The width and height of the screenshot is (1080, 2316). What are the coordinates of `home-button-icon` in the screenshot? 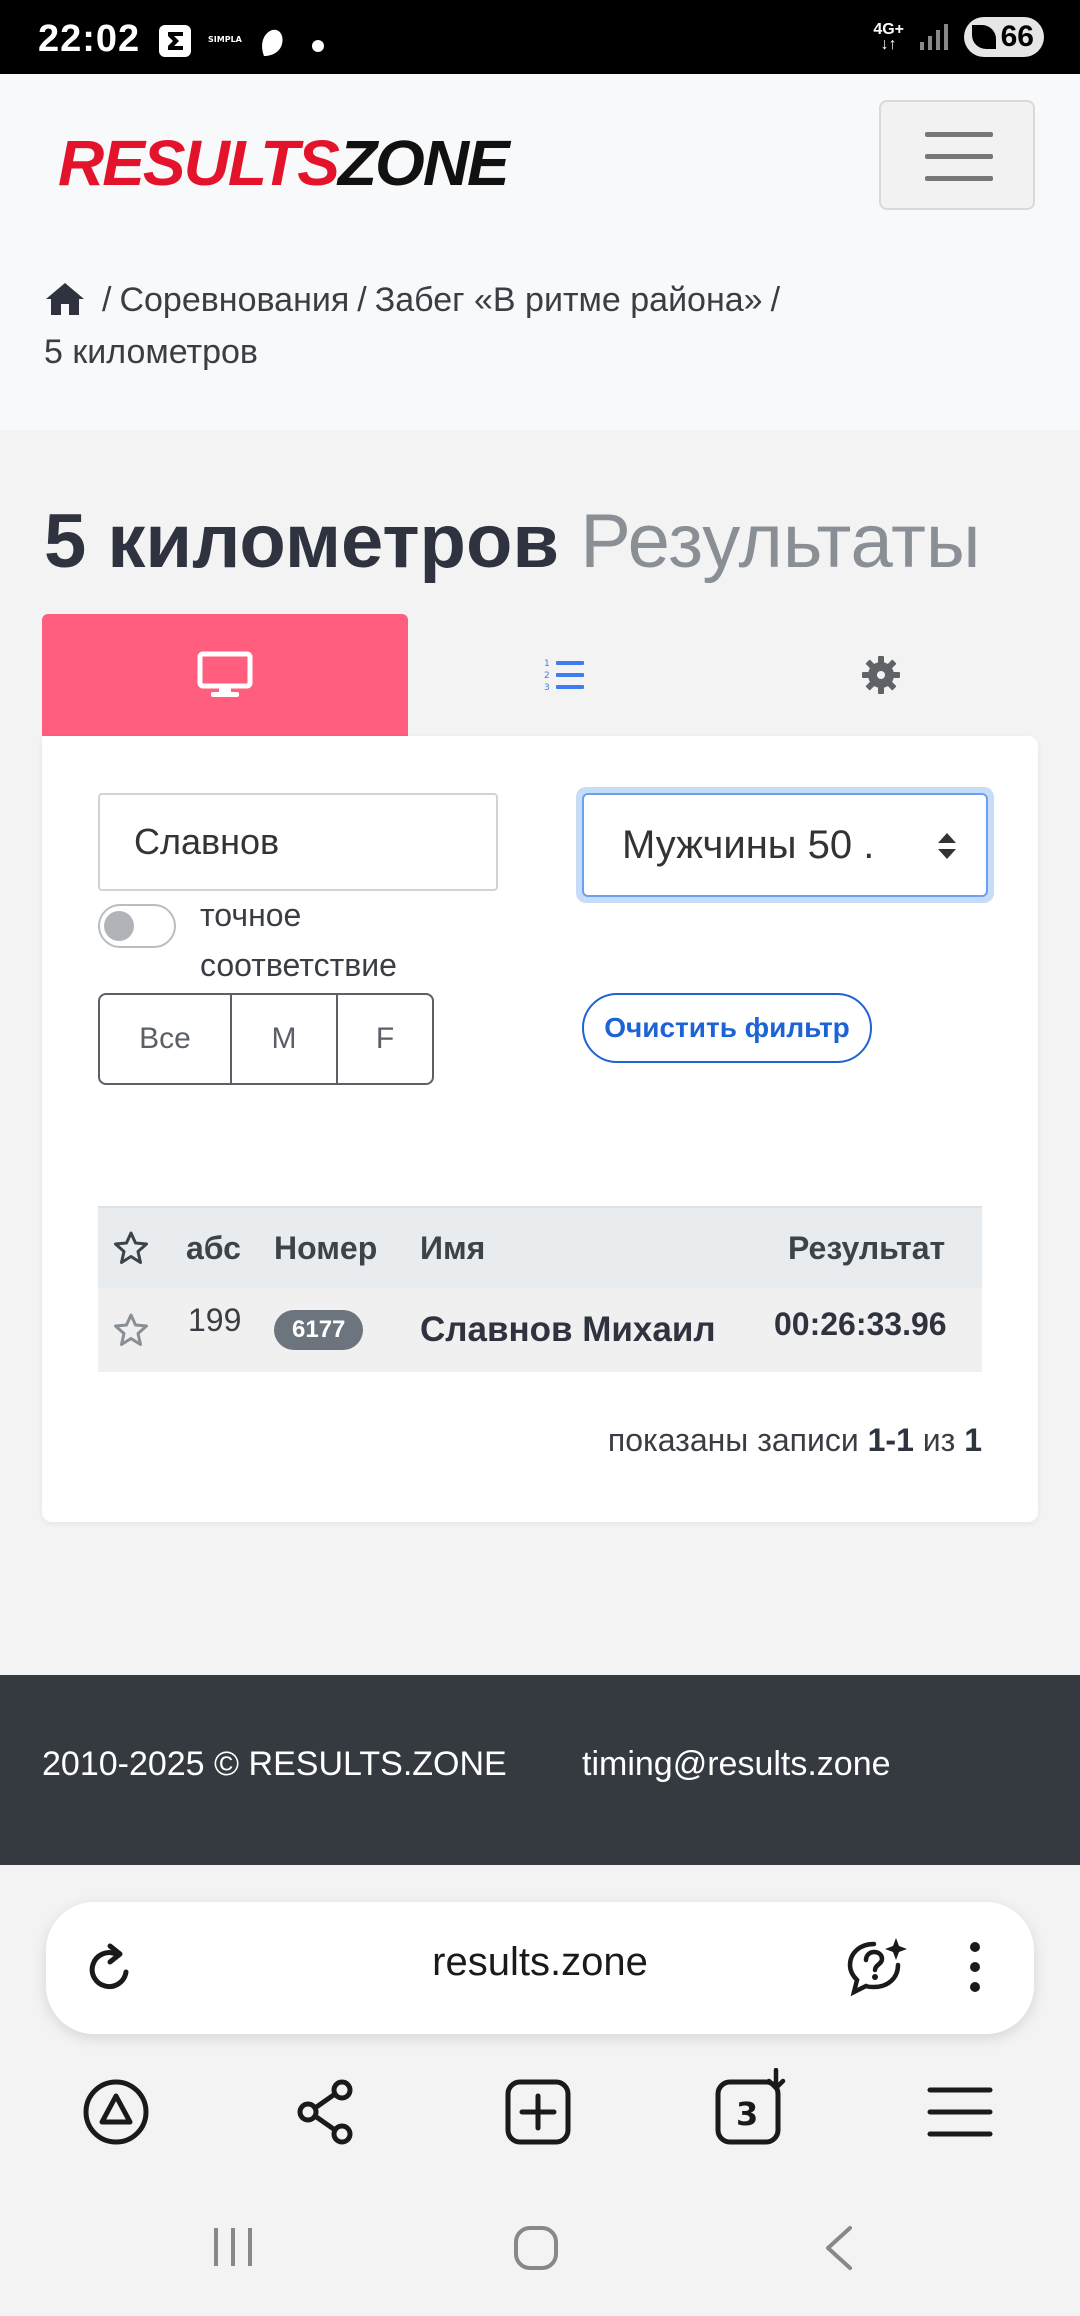 It's located at (536, 2248).